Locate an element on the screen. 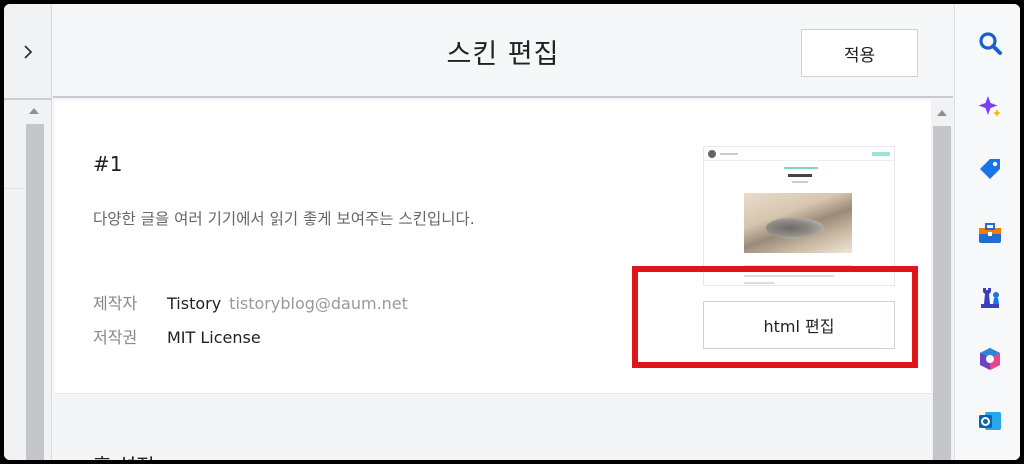  chevron-right-icon is located at coordinates (28, 52).